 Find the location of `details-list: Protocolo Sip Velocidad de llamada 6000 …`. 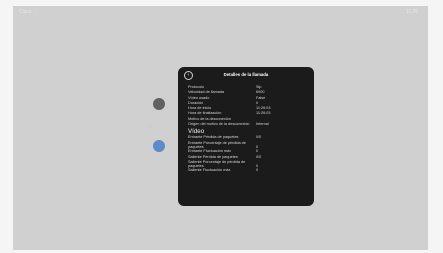

details-list: Protocolo Sip Velocidad de llamada 6000 … is located at coordinates (248, 129).